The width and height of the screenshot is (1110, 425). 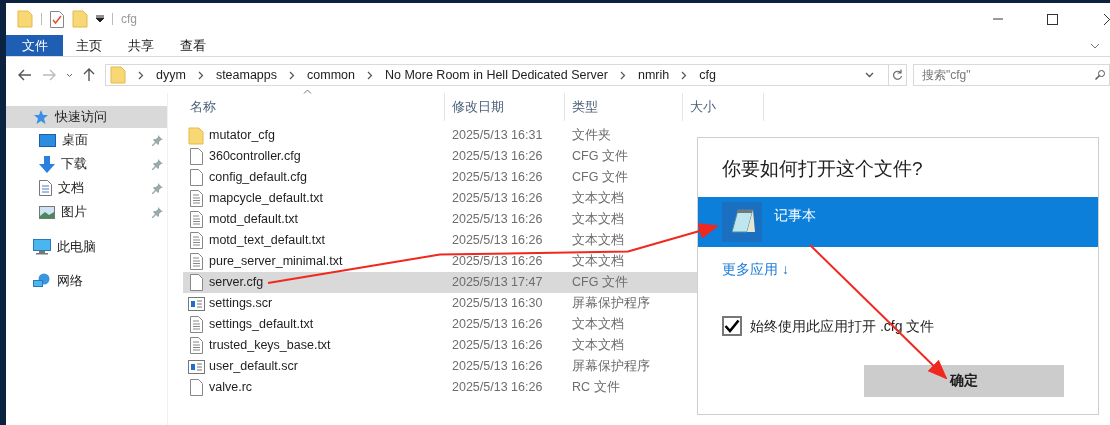 What do you see at coordinates (504, 107) in the screenshot?
I see `column-header: 修改日期` at bounding box center [504, 107].